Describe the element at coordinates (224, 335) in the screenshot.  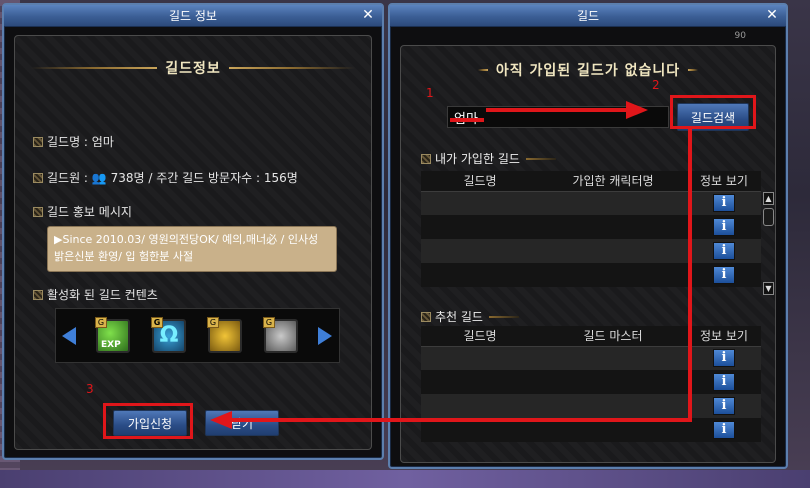
I see `golden-statue-icon: G` at that location.